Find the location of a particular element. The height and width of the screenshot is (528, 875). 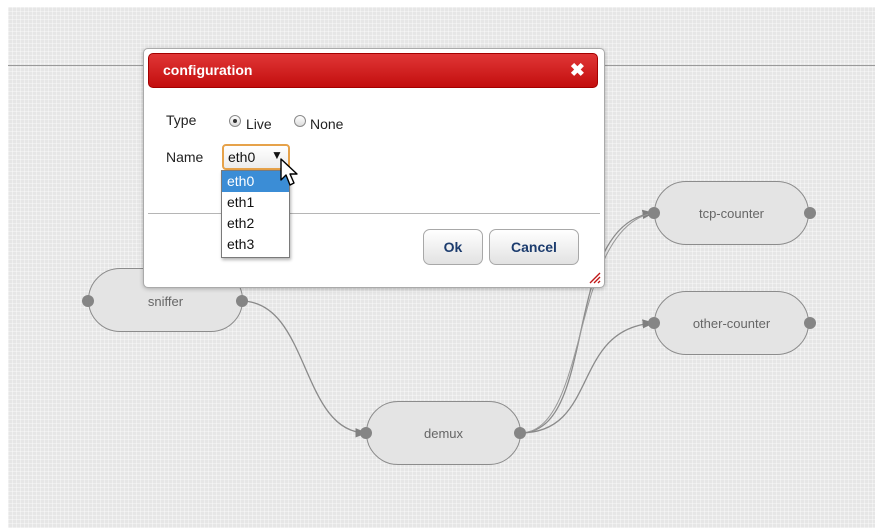

dialog-titlebar: configuration ✖ is located at coordinates (373, 70).